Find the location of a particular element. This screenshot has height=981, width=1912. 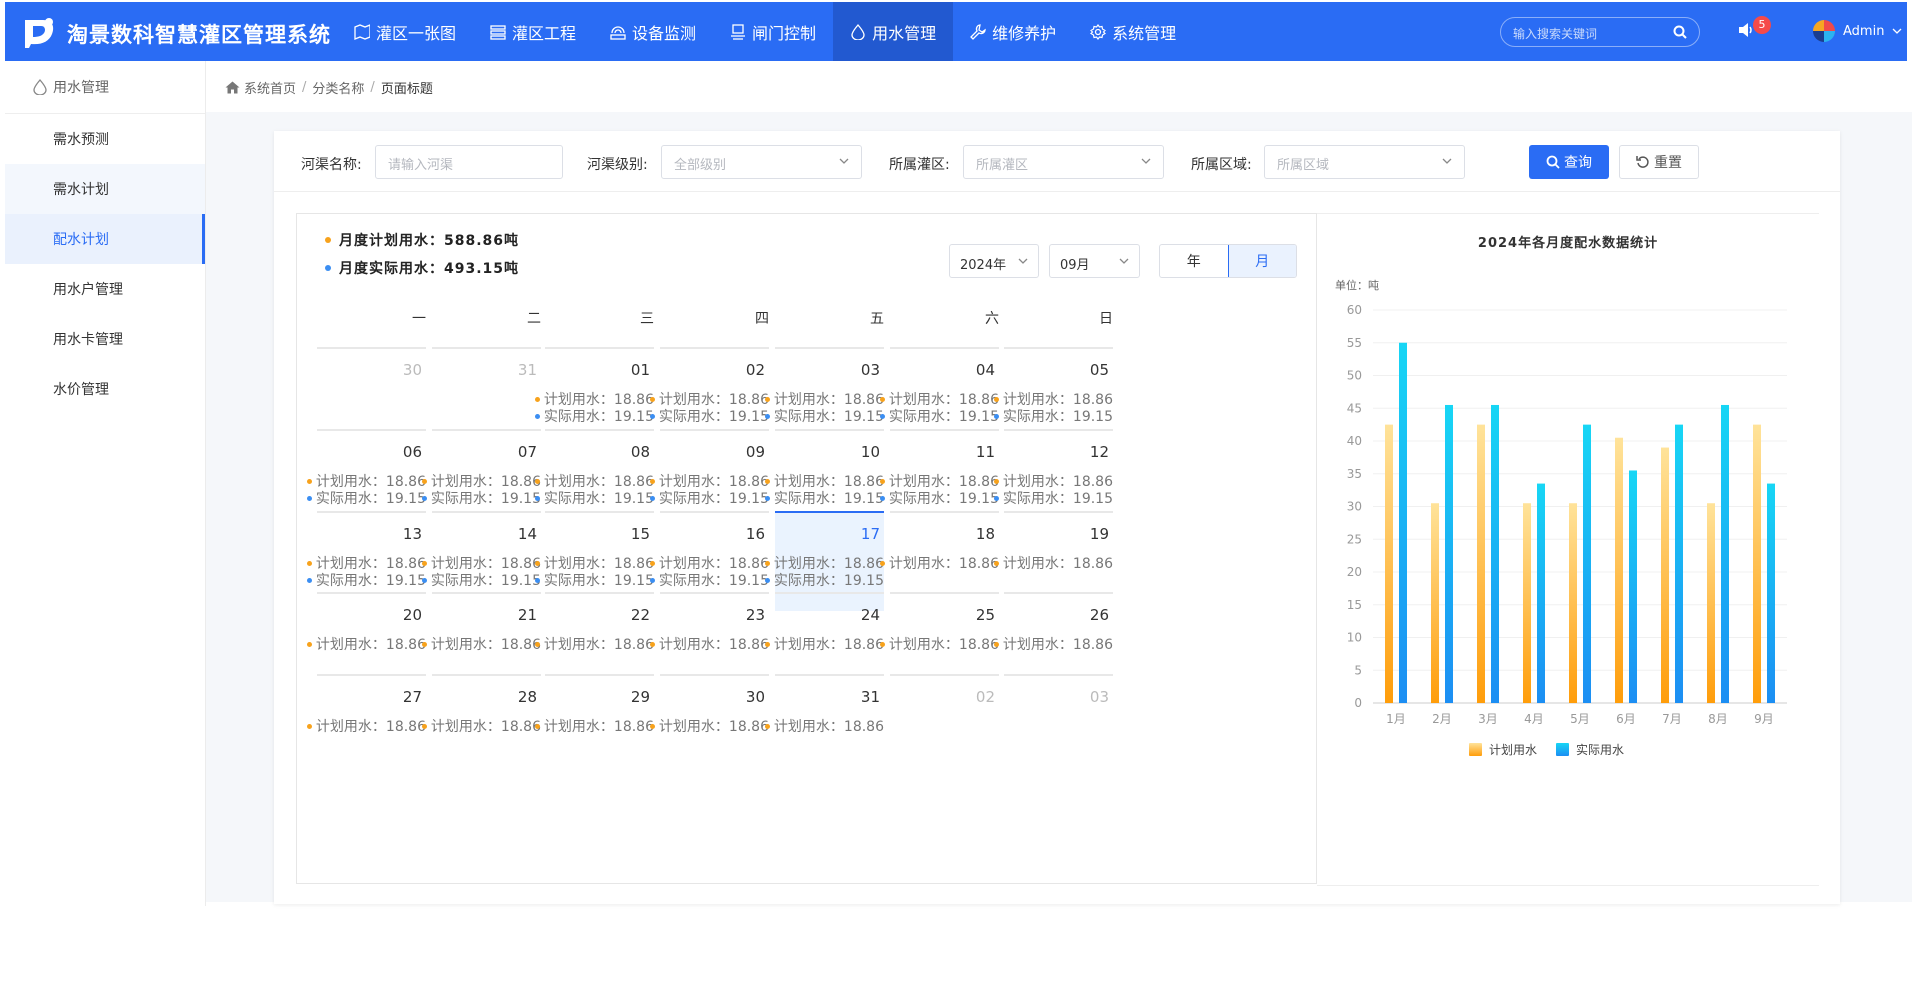

day-number: 10 is located at coordinates (870, 452).